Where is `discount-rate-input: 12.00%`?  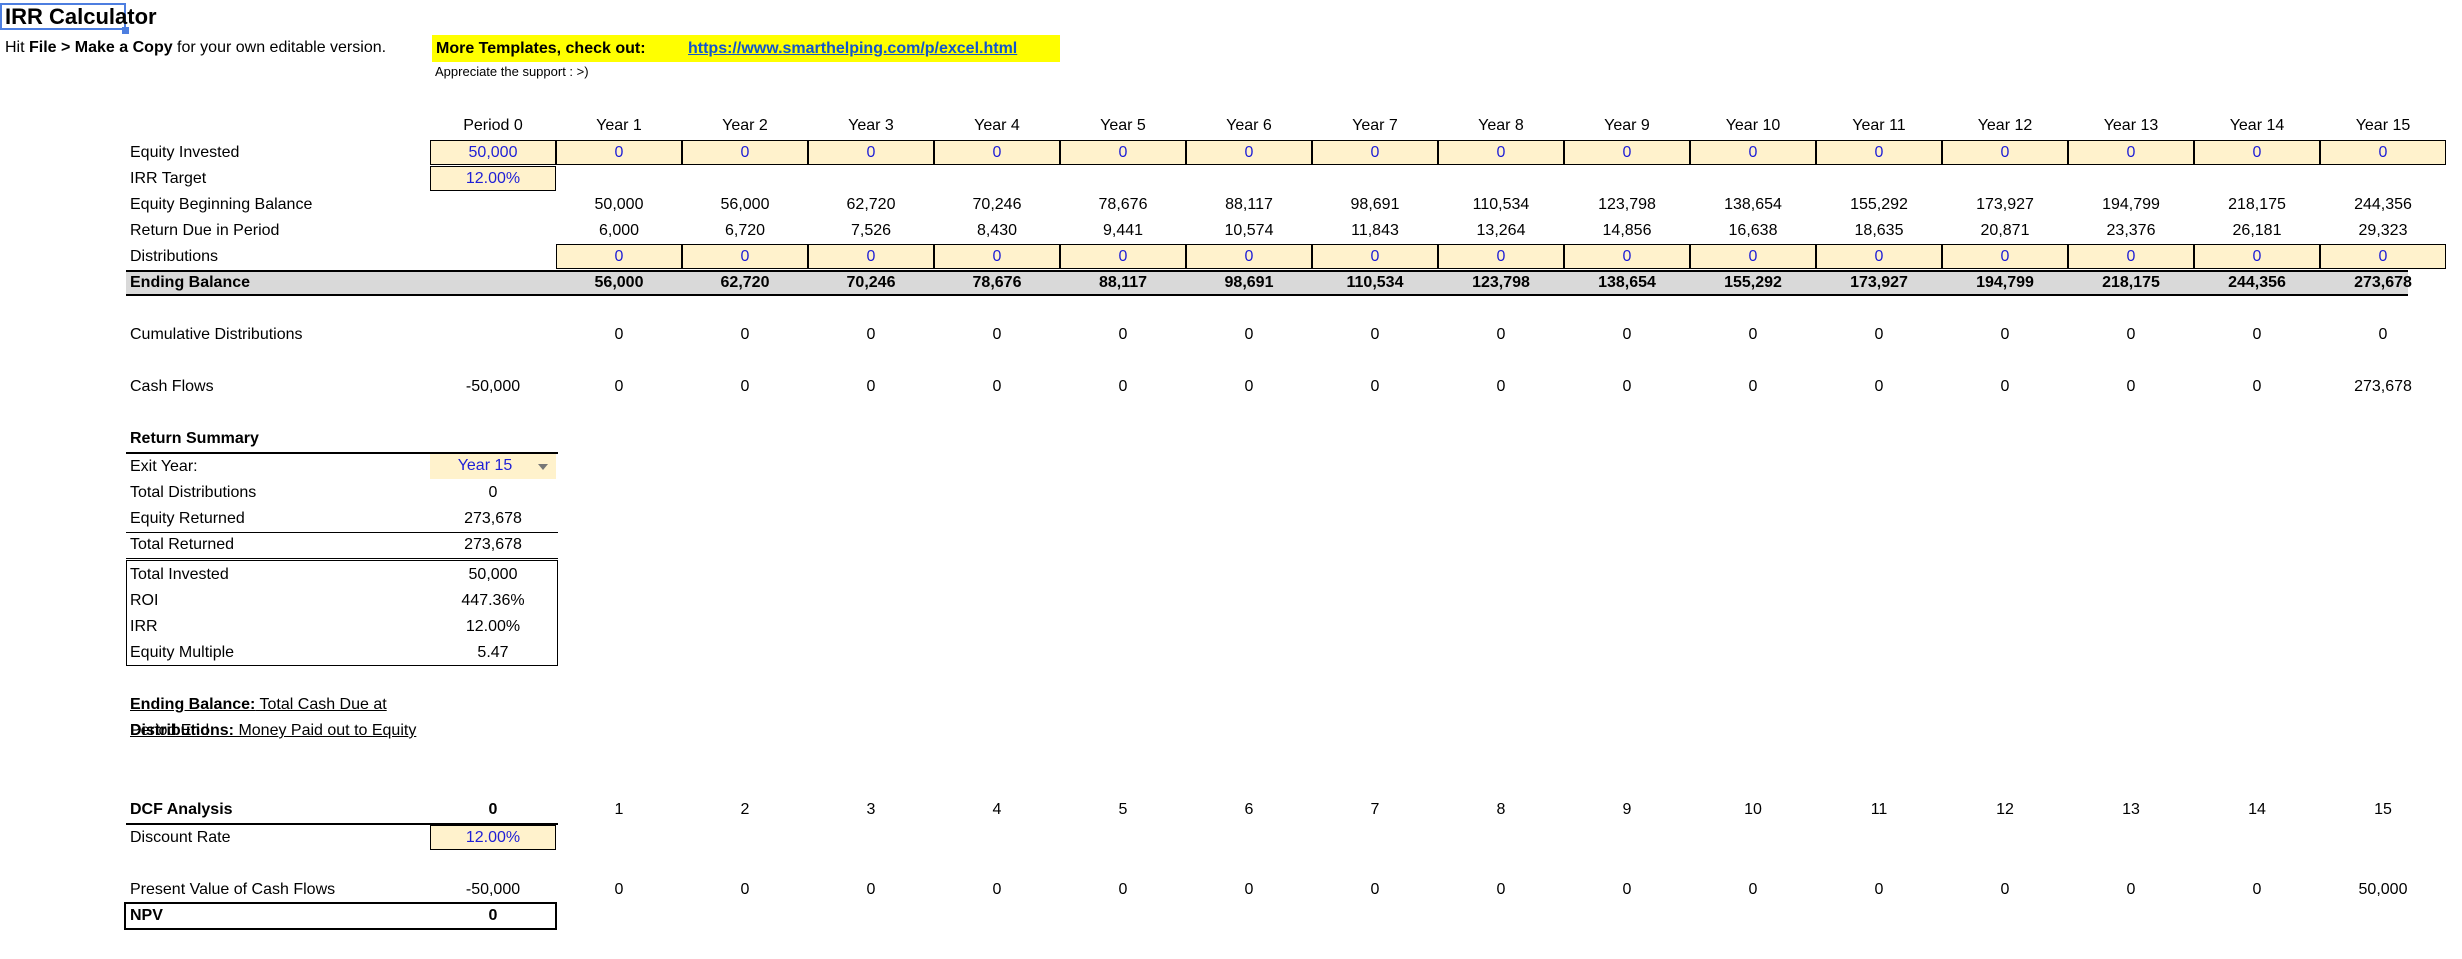
discount-rate-input: 12.00% is located at coordinates (493, 837).